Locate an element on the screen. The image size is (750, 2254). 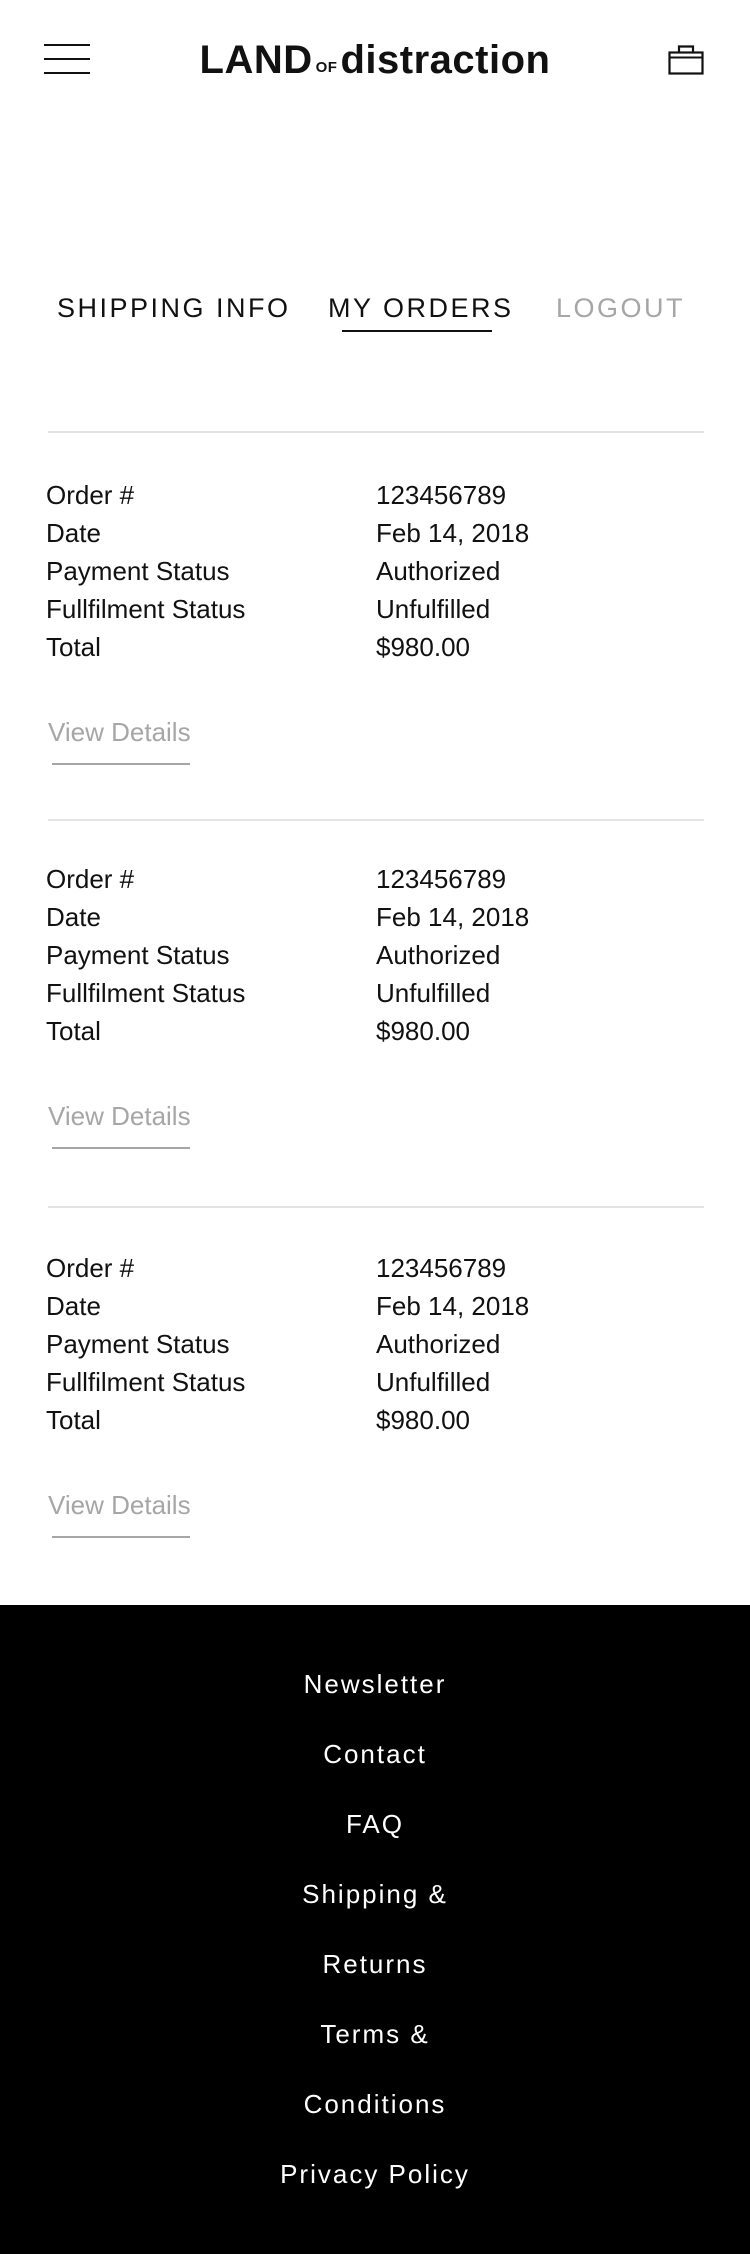
logo-of: OF is located at coordinates (326, 67).